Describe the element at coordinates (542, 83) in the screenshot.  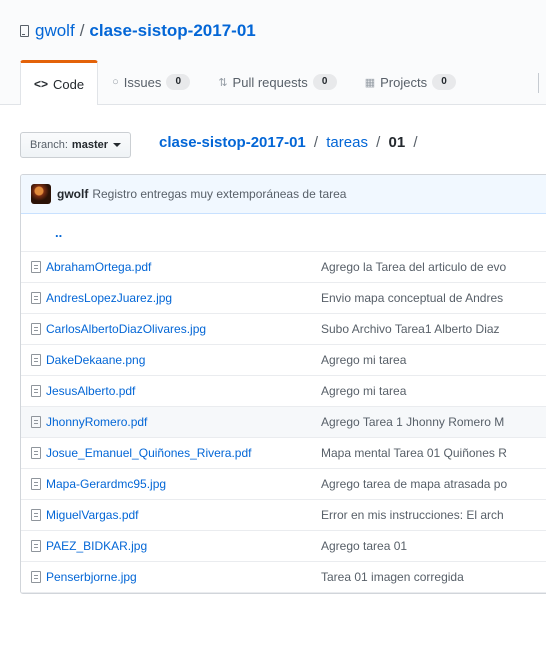
I see `tab-overflow-edge` at that location.